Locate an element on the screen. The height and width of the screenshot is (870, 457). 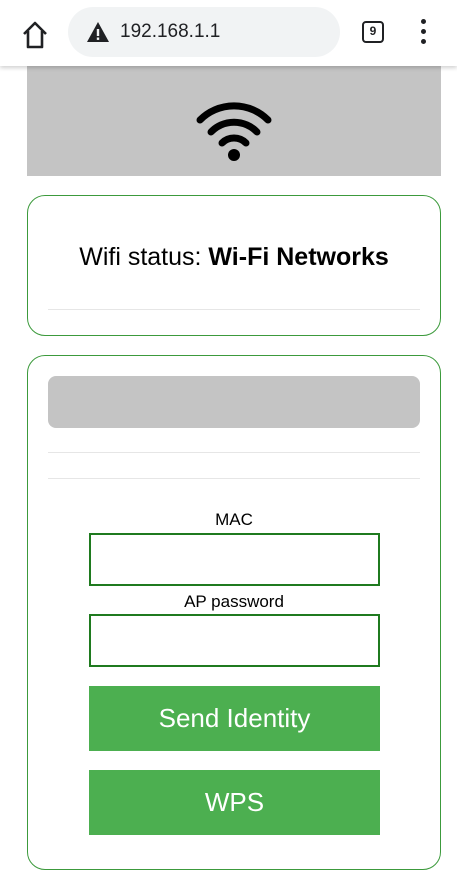
mac-input is located at coordinates (234, 559).